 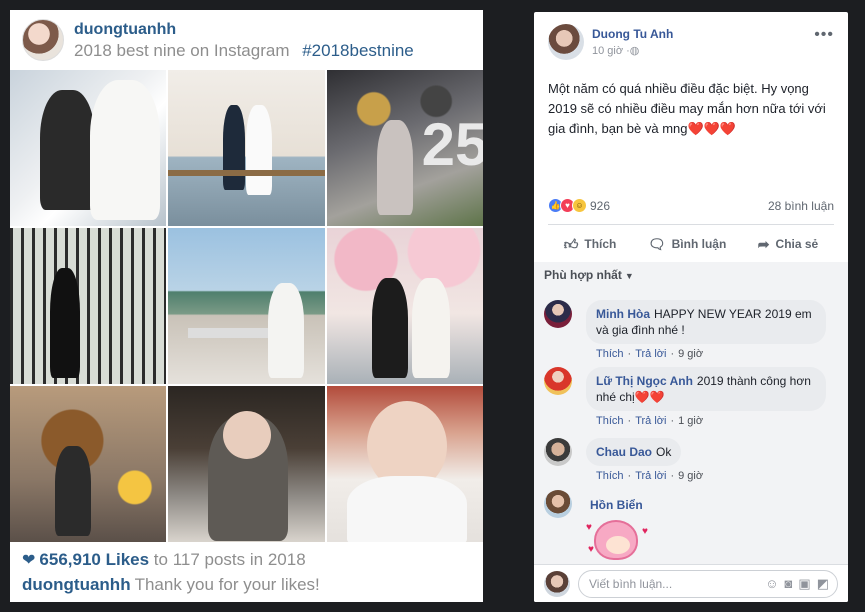 I want to click on commenter-name: Hồn Biển, so click(x=620, y=505).